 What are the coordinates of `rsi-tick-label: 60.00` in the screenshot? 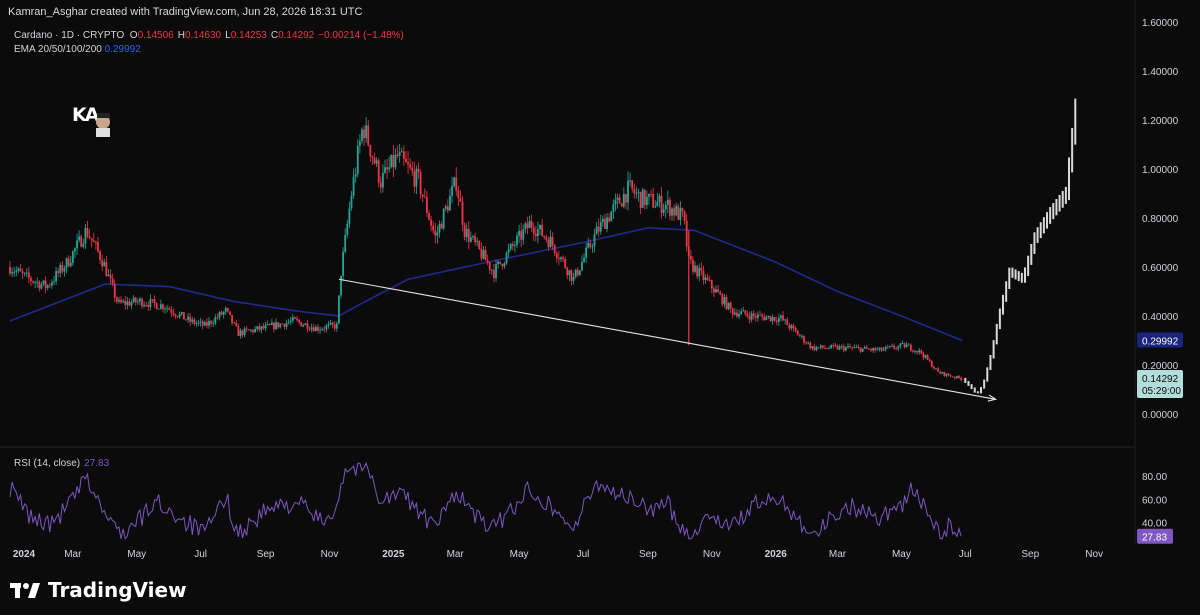 It's located at (1154, 500).